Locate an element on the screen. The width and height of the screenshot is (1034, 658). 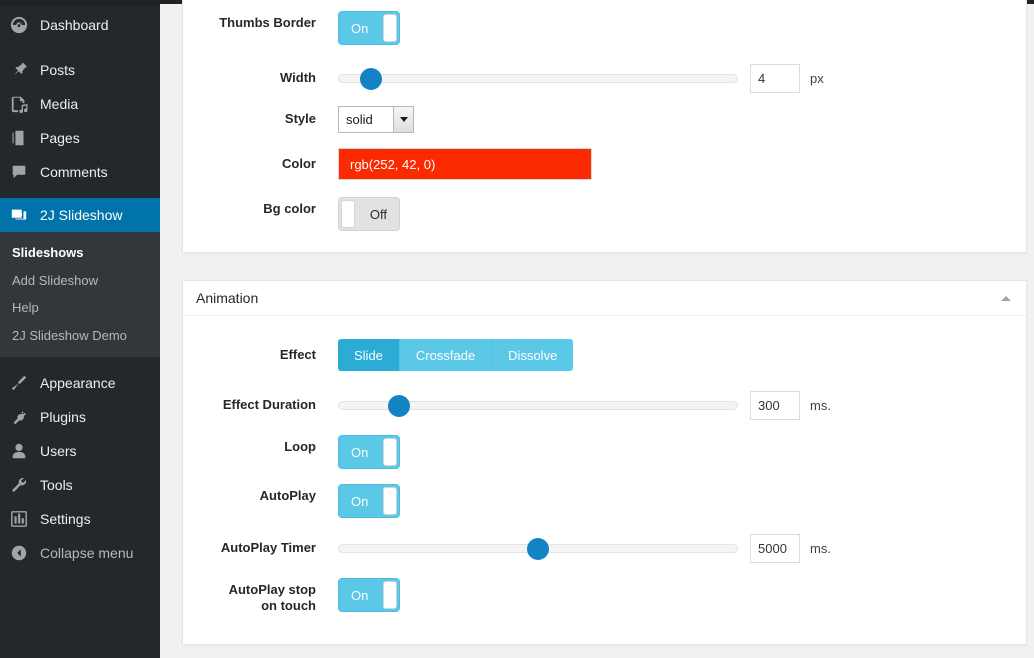
submenu-item-add-slideshow: Add Slideshow is located at coordinates (80, 281).